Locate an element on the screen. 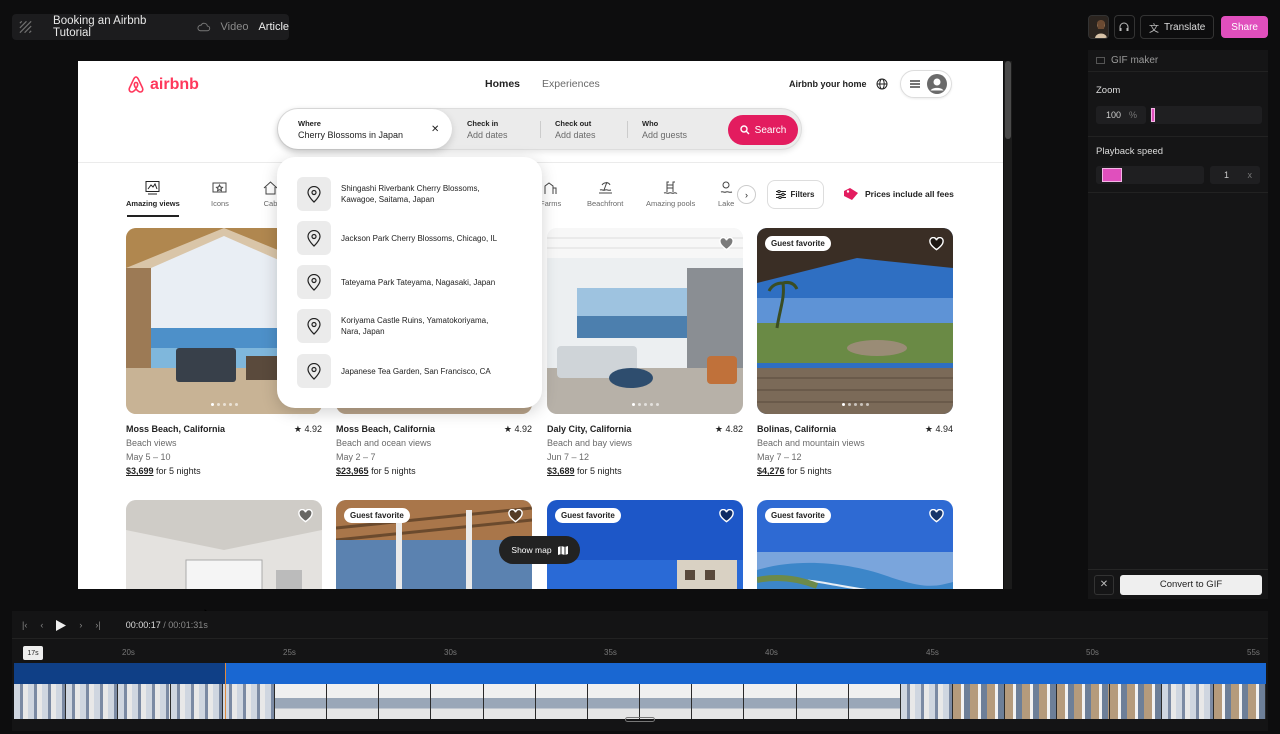  category-amazing-views: Amazing views is located at coordinates (153, 198).